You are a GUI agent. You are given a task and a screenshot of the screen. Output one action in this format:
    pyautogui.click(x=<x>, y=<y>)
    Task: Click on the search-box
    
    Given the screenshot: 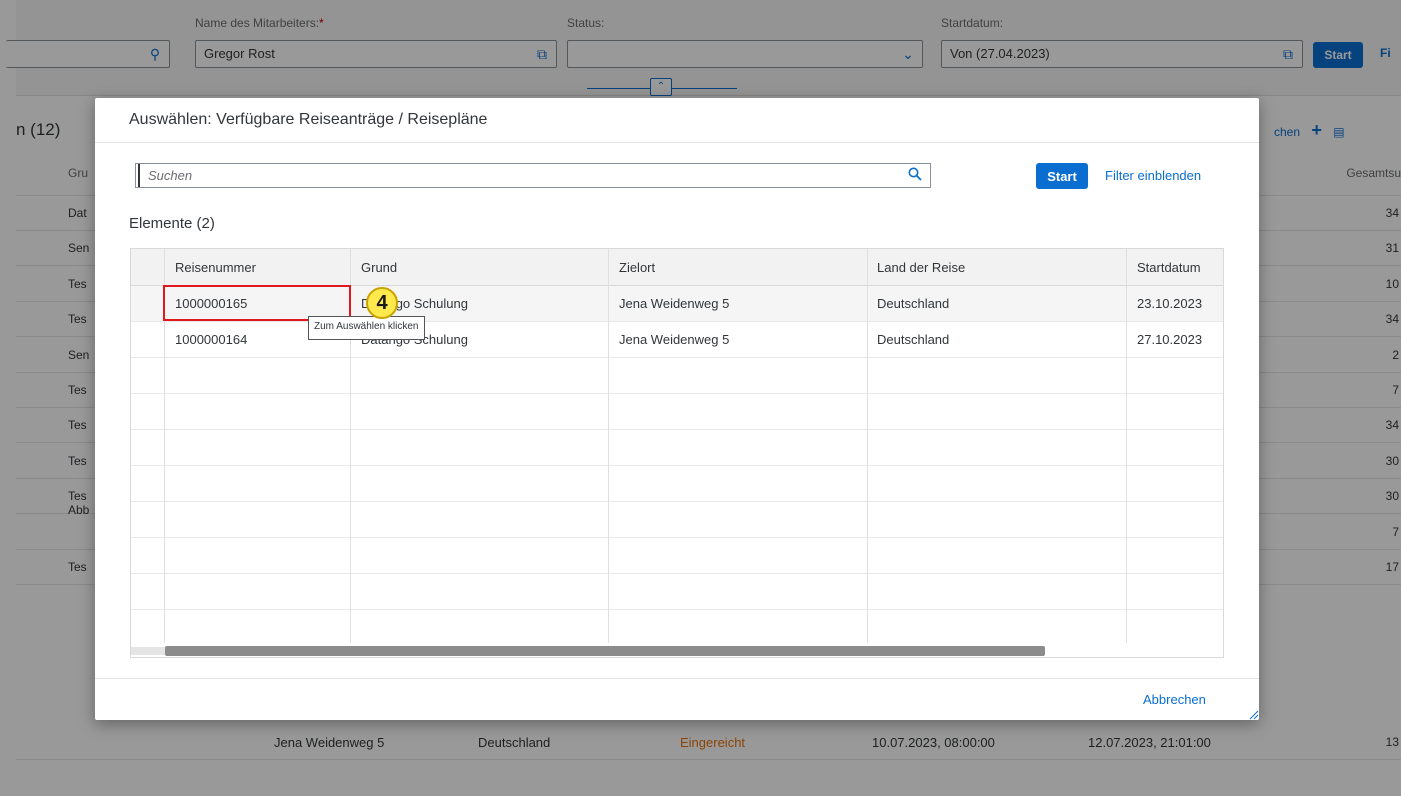 What is the action you would take?
    pyautogui.click(x=533, y=175)
    